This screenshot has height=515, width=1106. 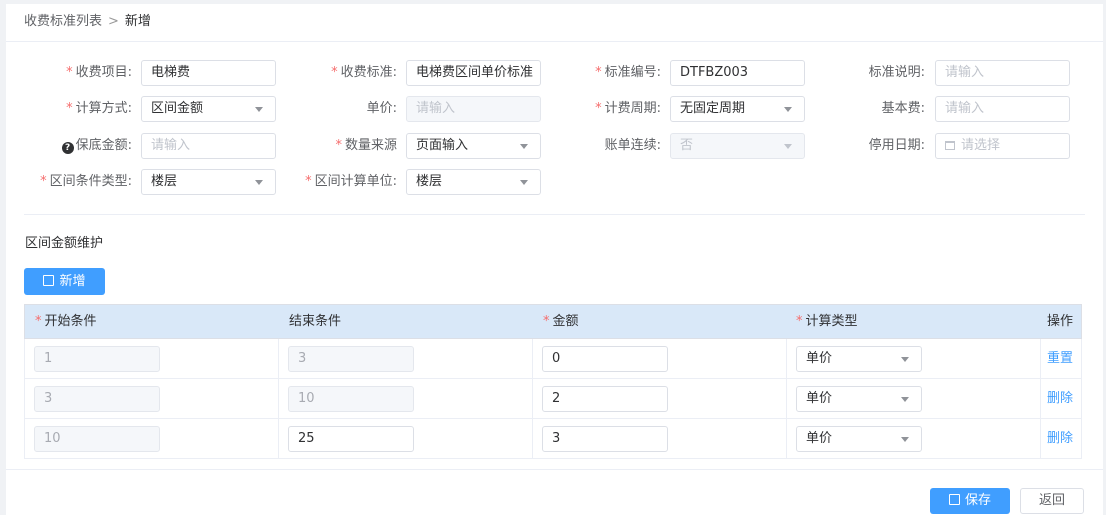 I want to click on add-row-button: 新增, so click(x=64, y=281).